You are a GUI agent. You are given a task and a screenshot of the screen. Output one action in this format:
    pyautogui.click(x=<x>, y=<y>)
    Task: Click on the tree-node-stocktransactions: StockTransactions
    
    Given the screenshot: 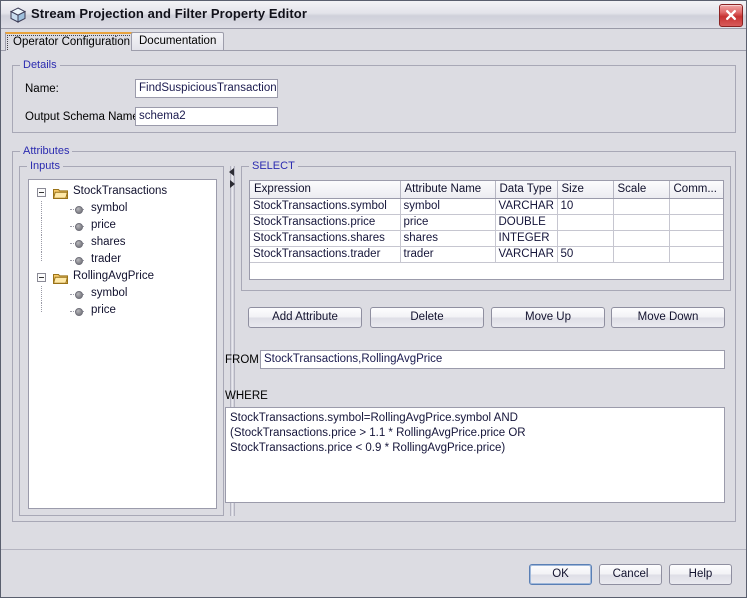 What is the action you would take?
    pyautogui.click(x=122, y=192)
    